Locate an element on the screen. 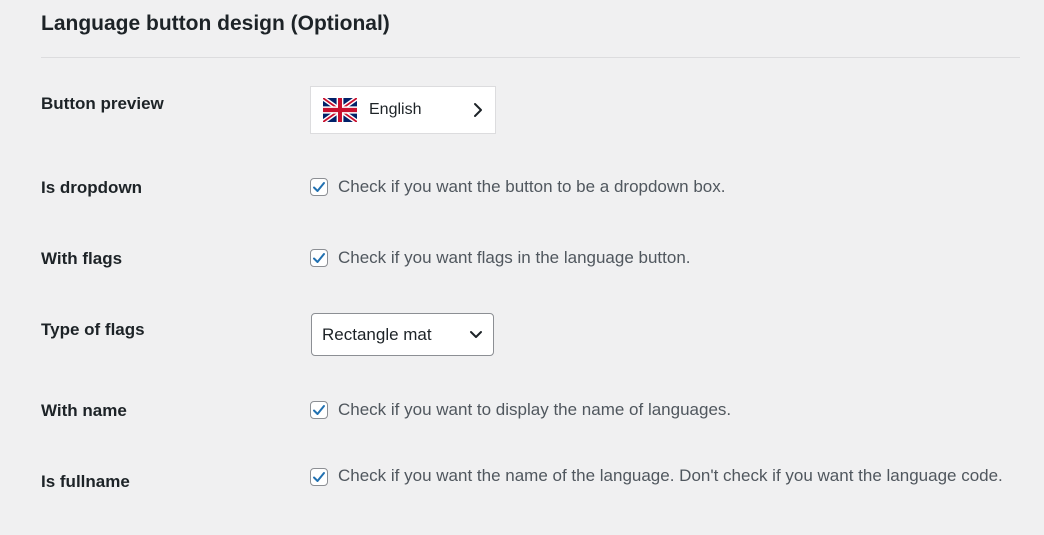  is-dropdown-label: Is dropdown is located at coordinates (92, 187).